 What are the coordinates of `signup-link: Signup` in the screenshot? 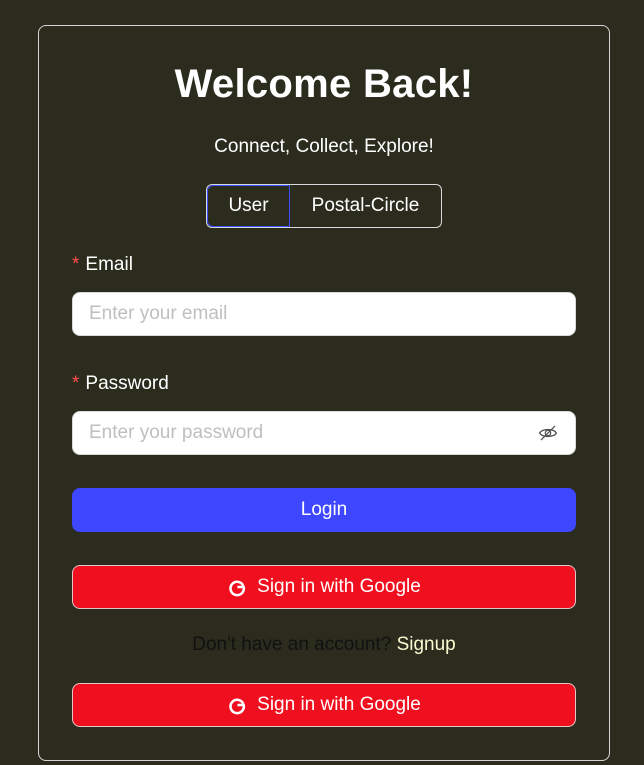 It's located at (426, 644).